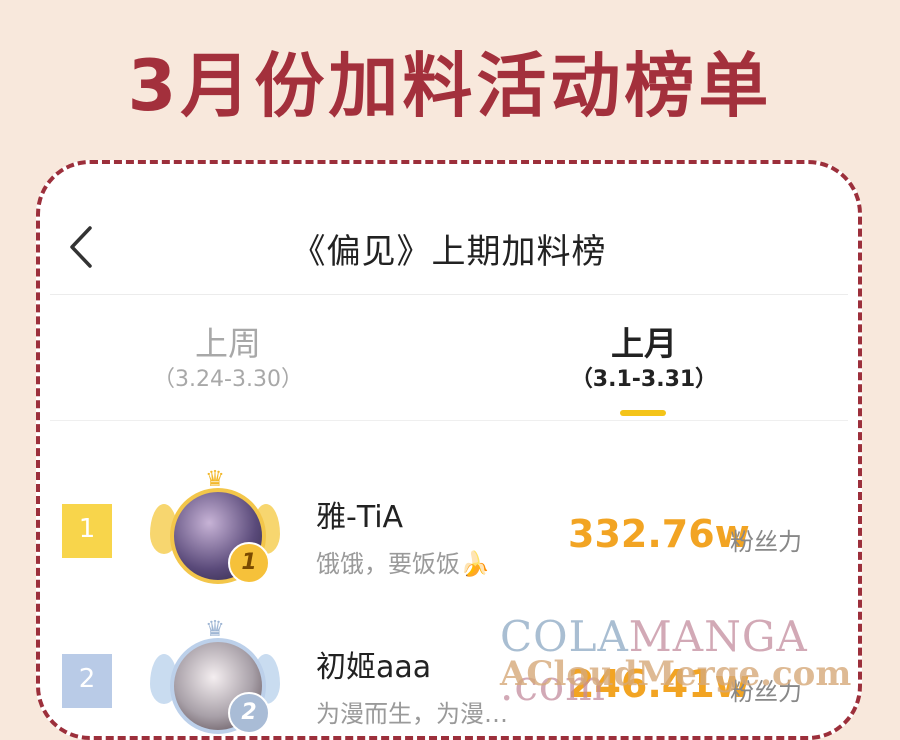  Describe the element at coordinates (644, 343) in the screenshot. I see `tab-label: 上月` at that location.